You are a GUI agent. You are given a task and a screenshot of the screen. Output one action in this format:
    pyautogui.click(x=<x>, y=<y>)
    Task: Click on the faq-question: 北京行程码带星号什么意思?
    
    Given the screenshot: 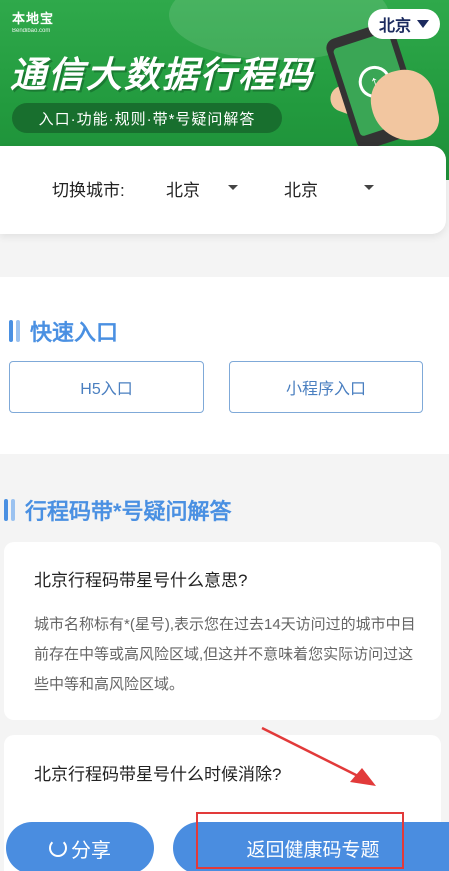 What is the action you would take?
    pyautogui.click(x=141, y=580)
    